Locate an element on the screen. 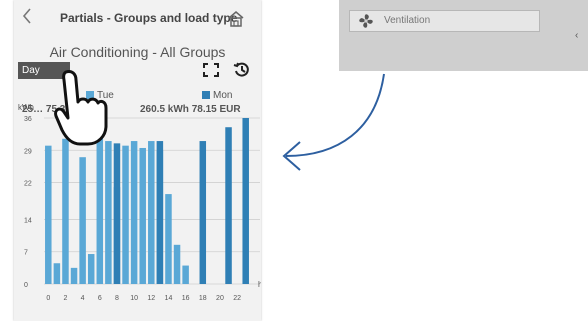  top-bar: Partials - Groups and load type is located at coordinates (137, 19).